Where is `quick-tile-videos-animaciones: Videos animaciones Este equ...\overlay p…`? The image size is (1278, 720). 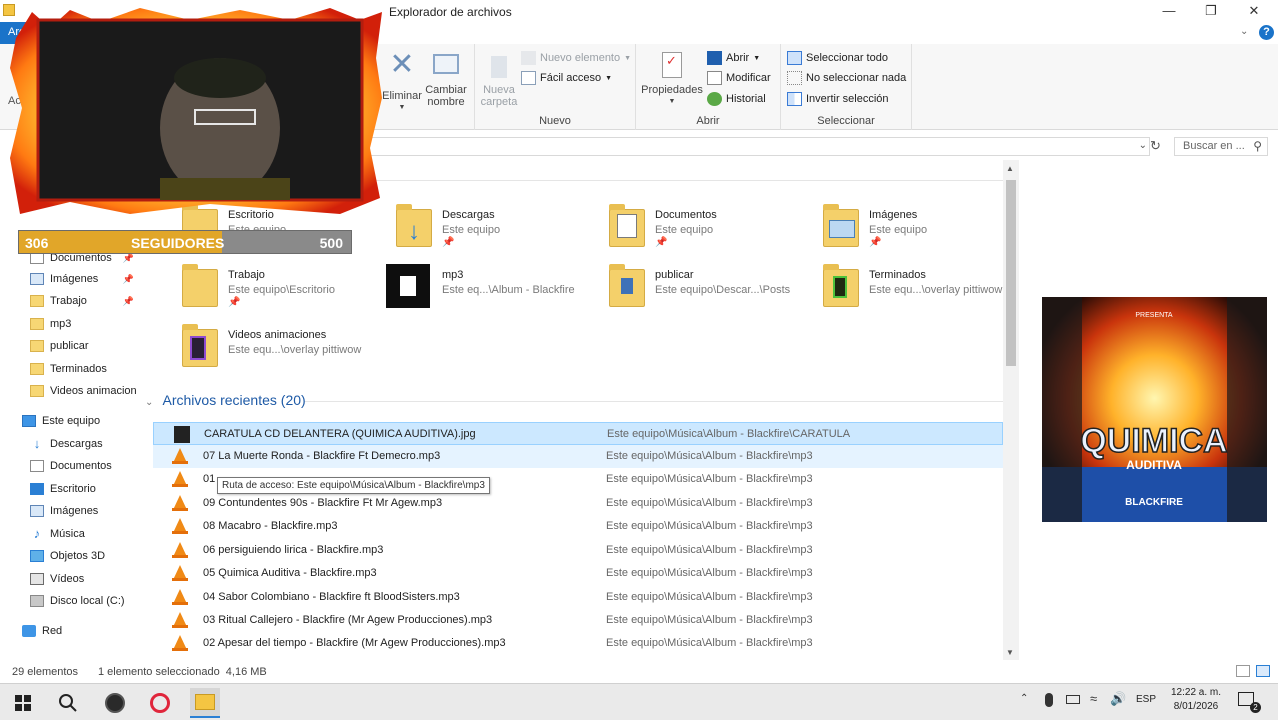
quick-tile-videos-animaciones: Videos animaciones Este equ...\overlay p… is located at coordinates (281, 350).